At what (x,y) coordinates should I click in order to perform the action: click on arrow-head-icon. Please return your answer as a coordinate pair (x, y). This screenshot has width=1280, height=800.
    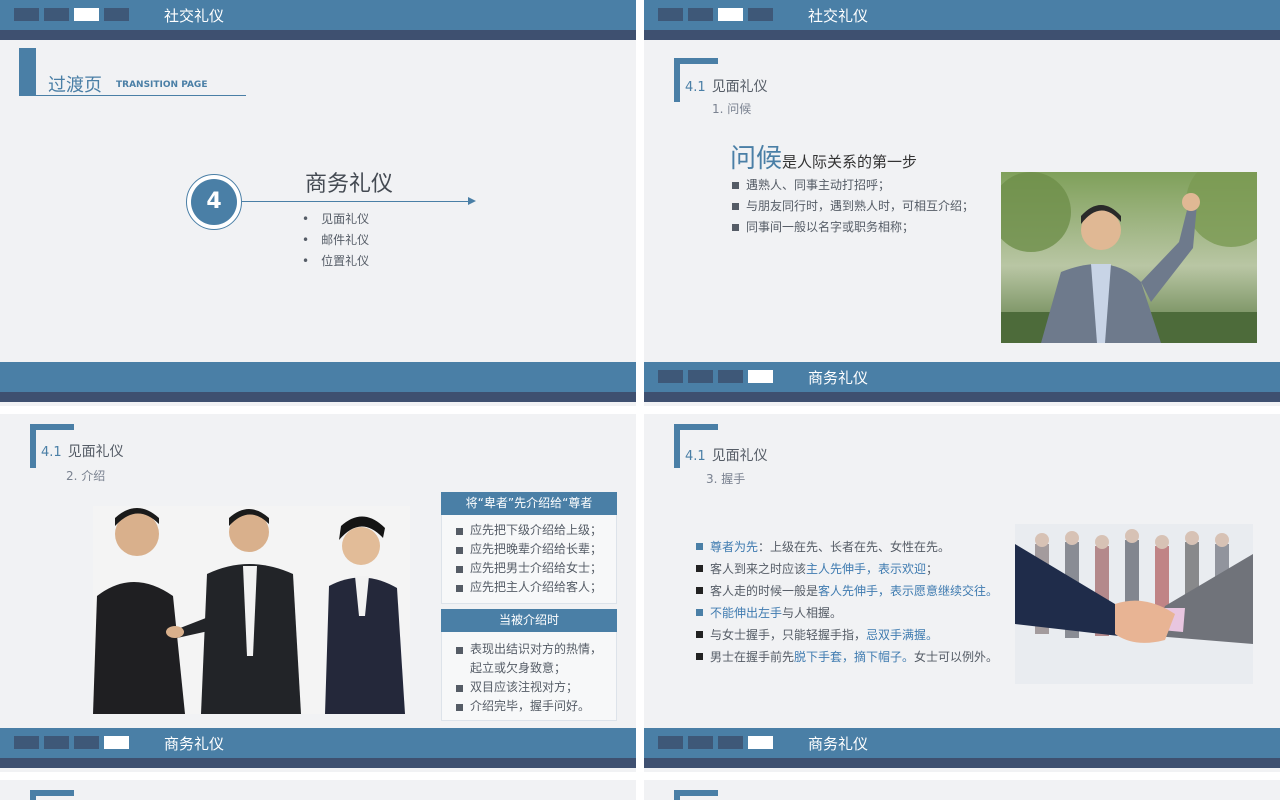
    Looking at the image, I should click on (472, 201).